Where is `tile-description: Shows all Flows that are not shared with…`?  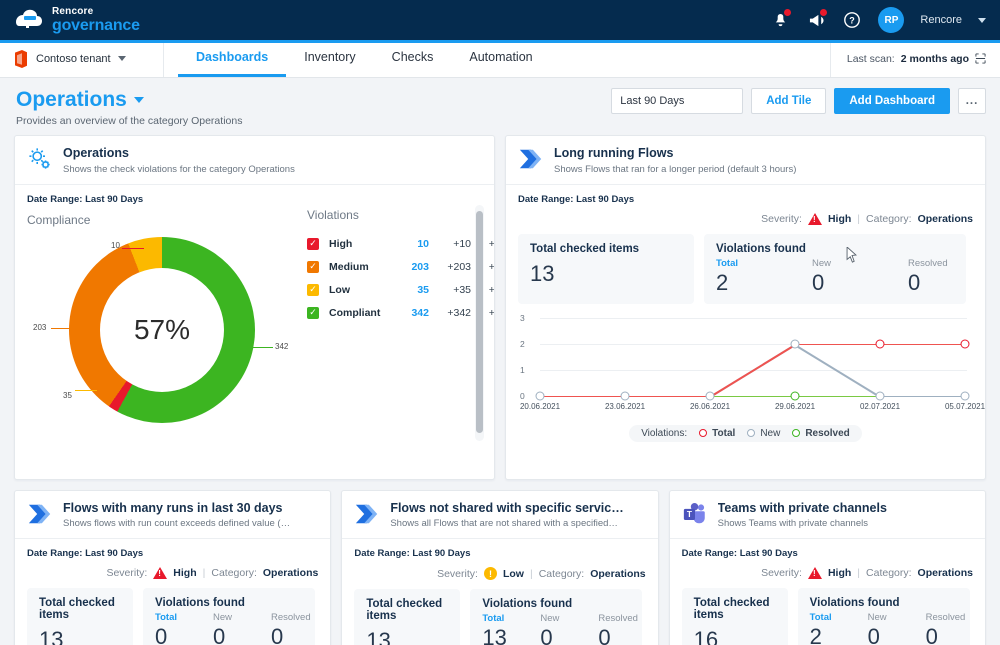
tile-description: Shows all Flows that are not shared with… is located at coordinates (504, 524).